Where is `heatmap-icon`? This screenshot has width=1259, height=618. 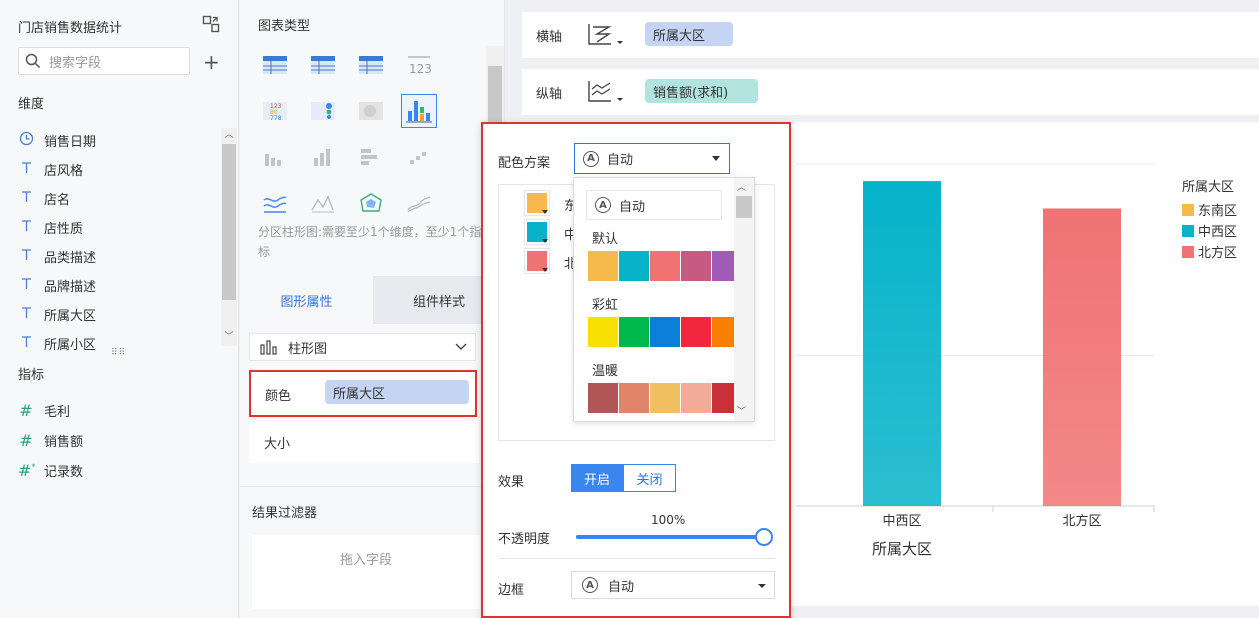
heatmap-icon is located at coordinates (371, 111).